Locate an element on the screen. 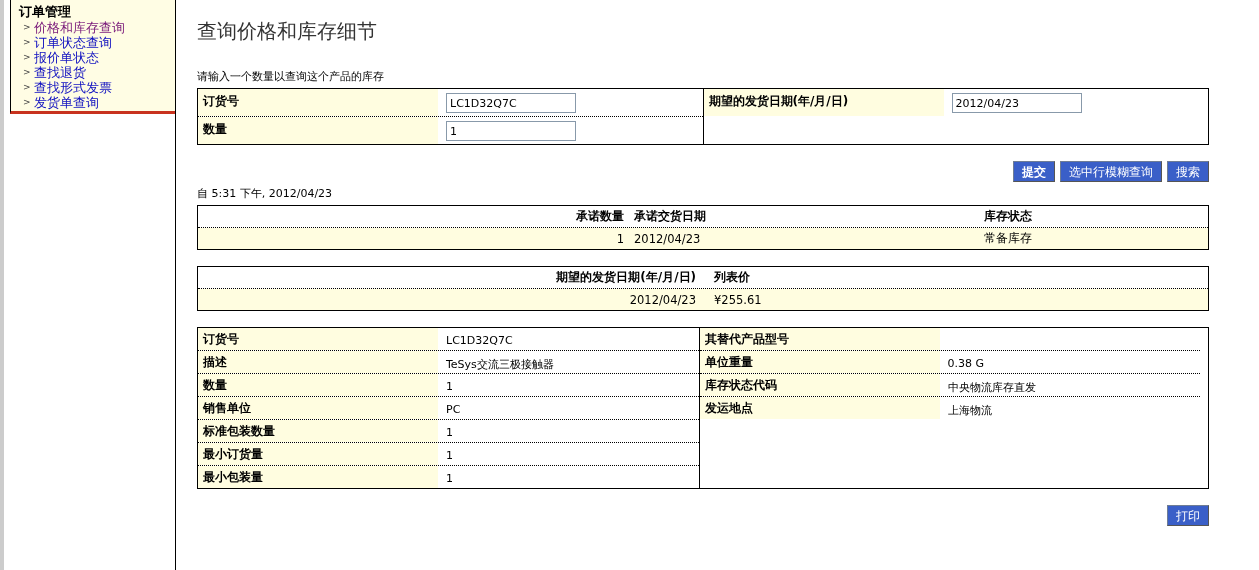  action-button: 搜索 is located at coordinates (1188, 171).